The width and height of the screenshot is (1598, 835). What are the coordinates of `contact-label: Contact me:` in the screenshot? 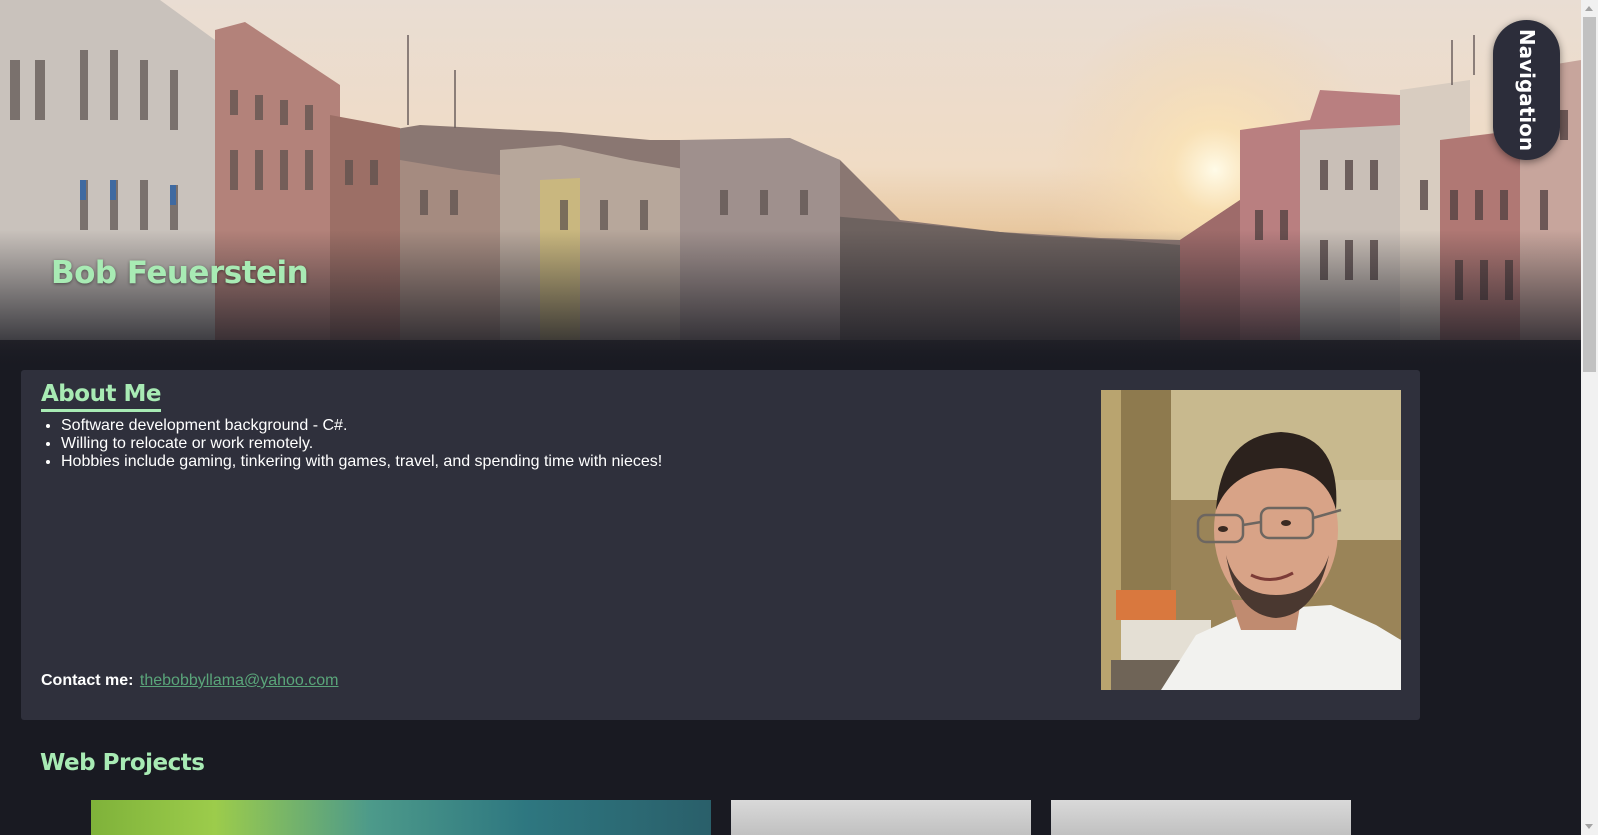 It's located at (87, 680).